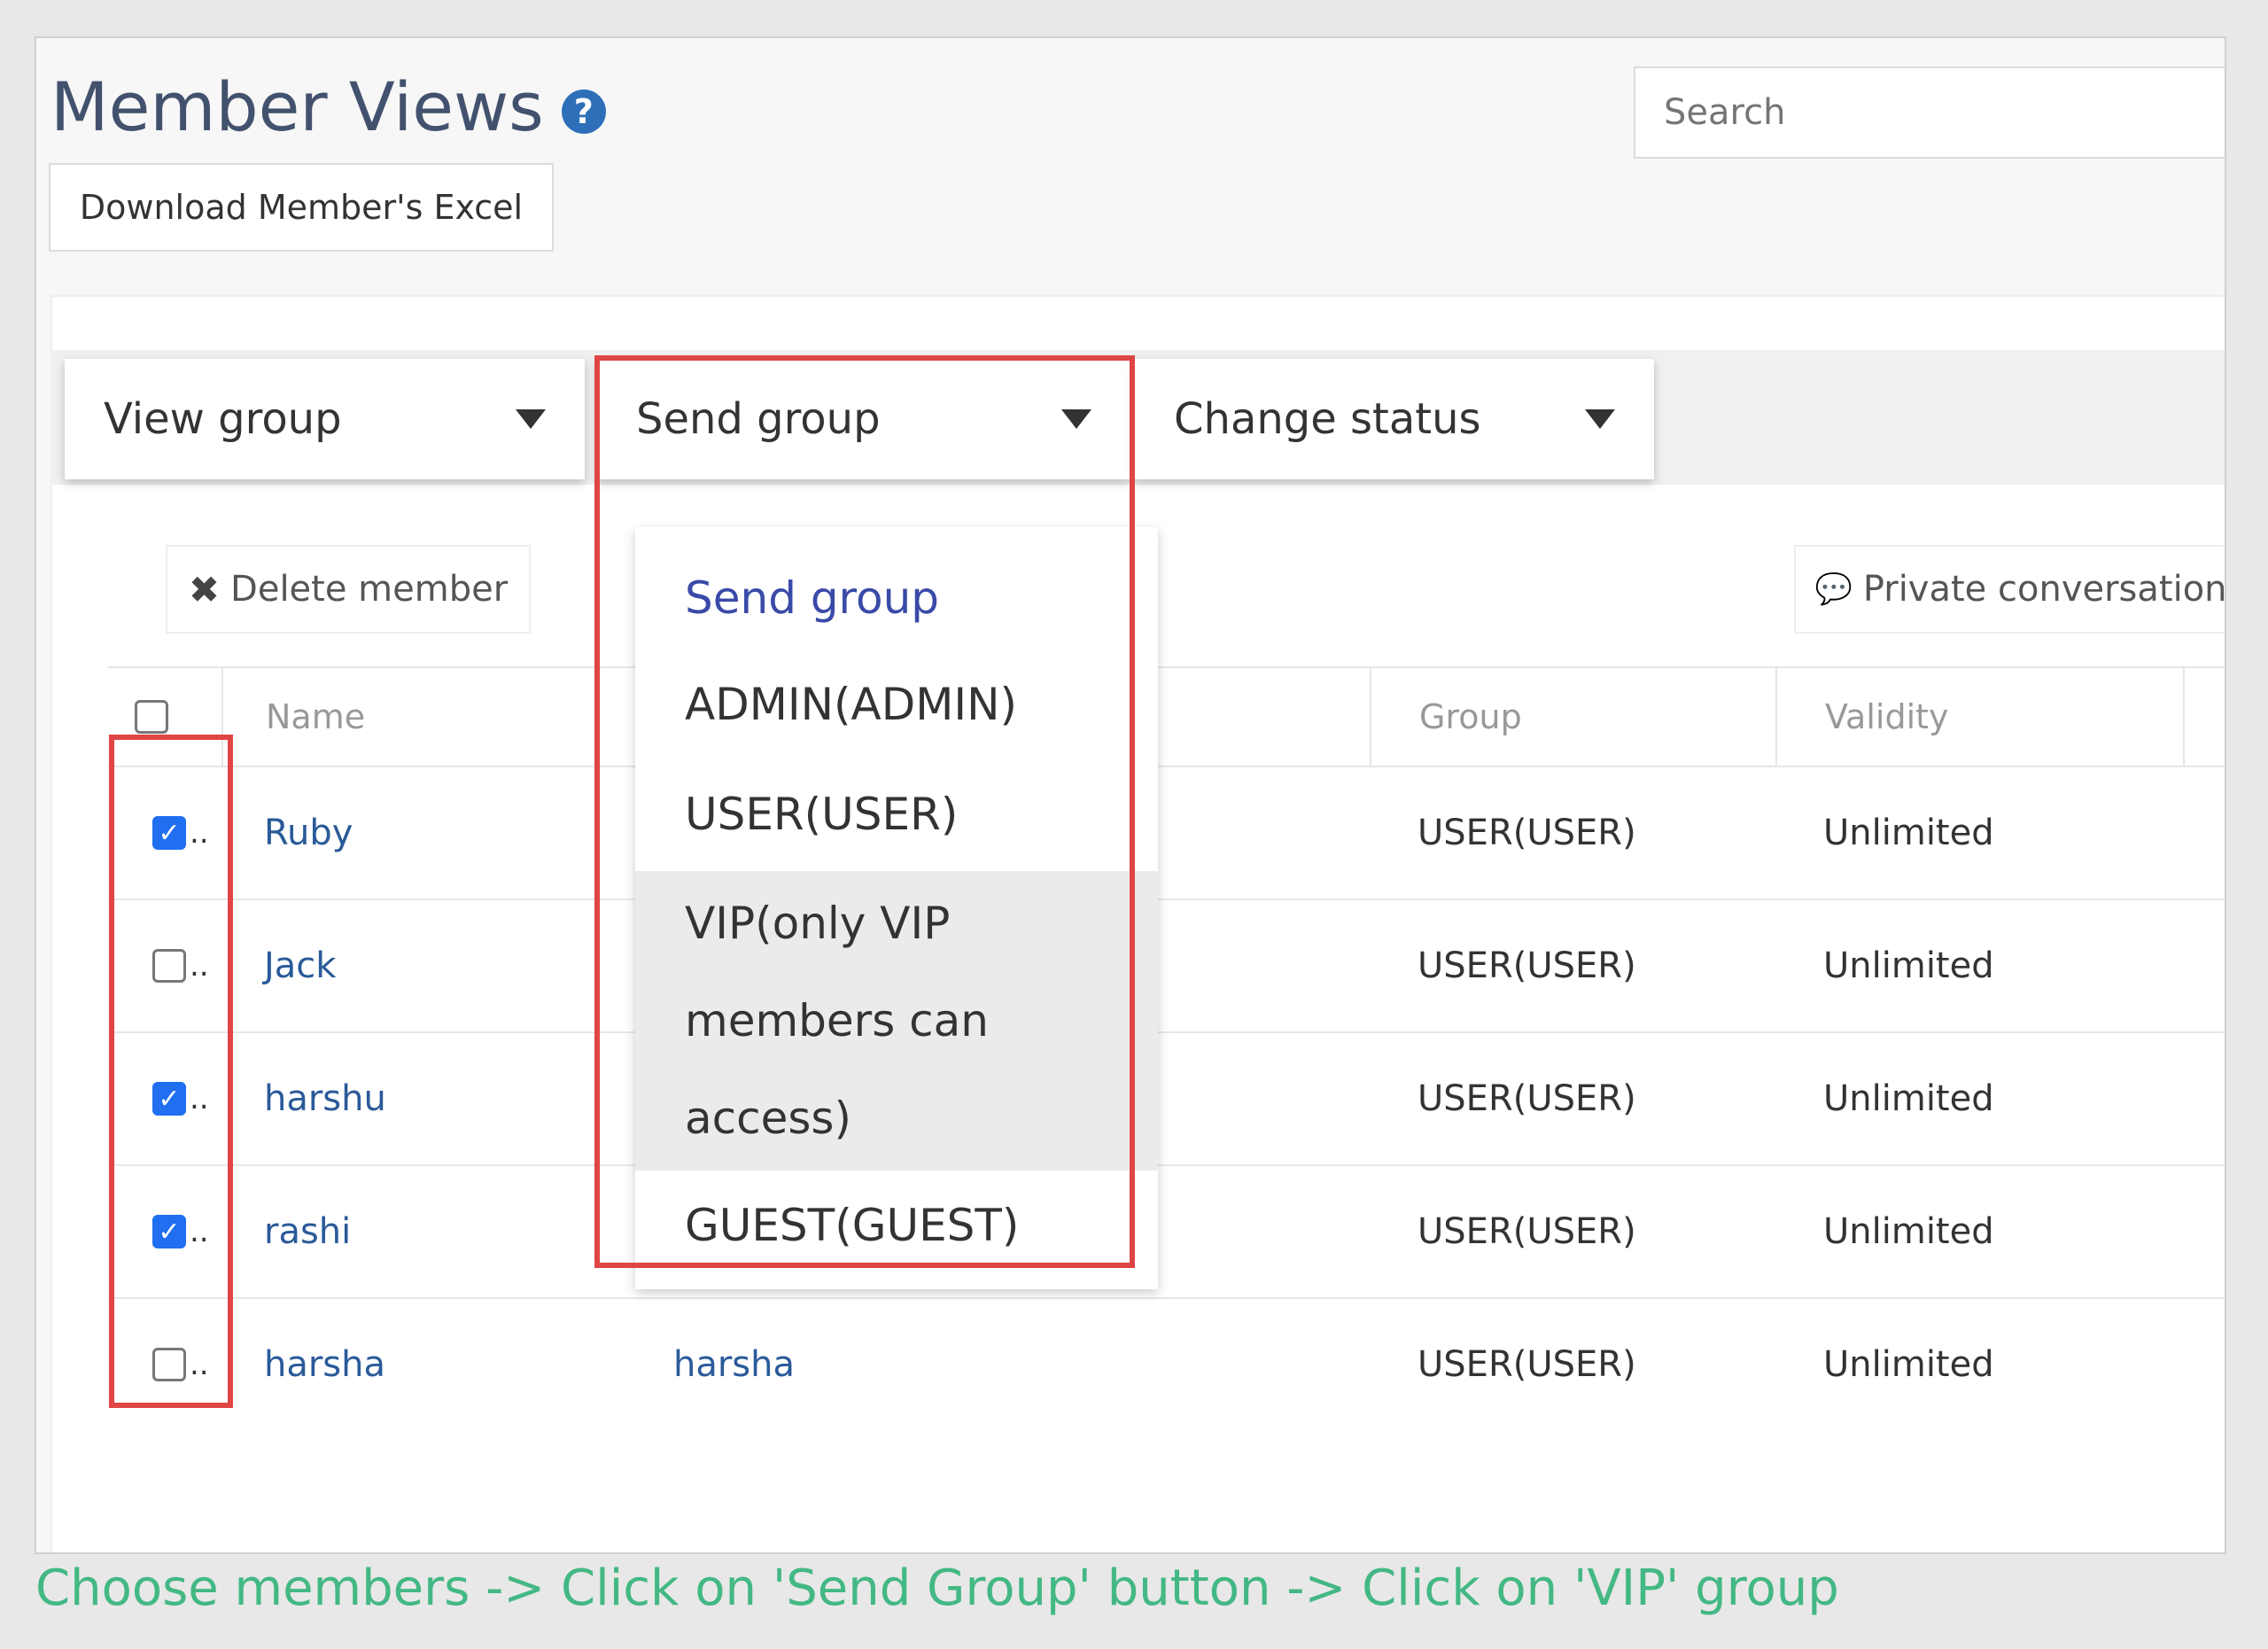 Image resolution: width=2268 pixels, height=1649 pixels. Describe the element at coordinates (325, 1098) in the screenshot. I see `member-name-link: harshu` at that location.